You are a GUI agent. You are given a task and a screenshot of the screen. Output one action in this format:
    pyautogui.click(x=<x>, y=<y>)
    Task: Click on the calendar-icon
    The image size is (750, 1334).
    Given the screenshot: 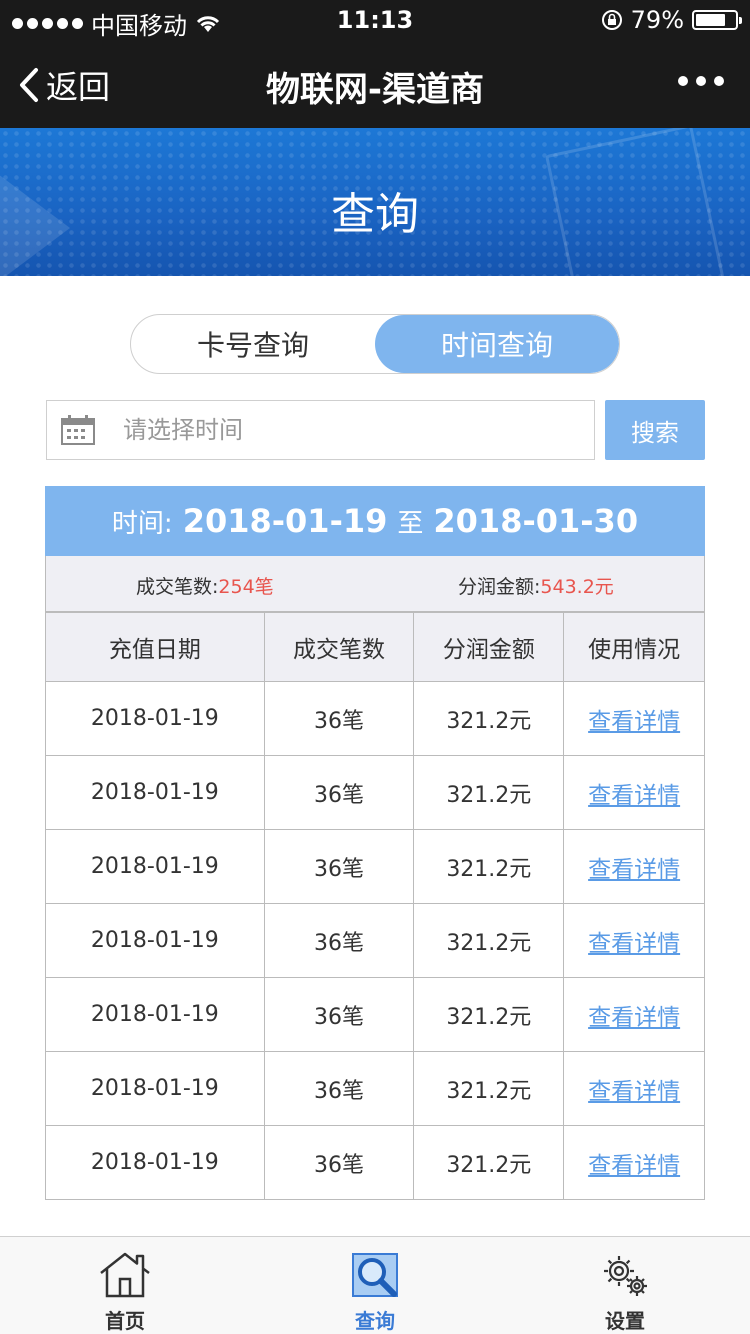 What is the action you would take?
    pyautogui.click(x=78, y=430)
    